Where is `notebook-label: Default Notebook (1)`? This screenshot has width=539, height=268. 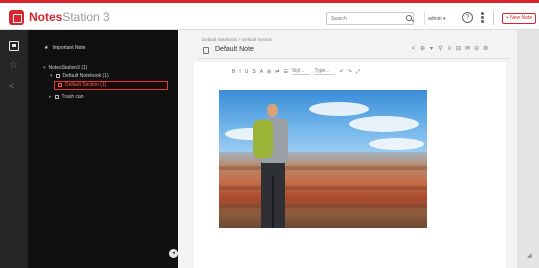 notebook-label: Default Notebook (1) is located at coordinates (85, 76).